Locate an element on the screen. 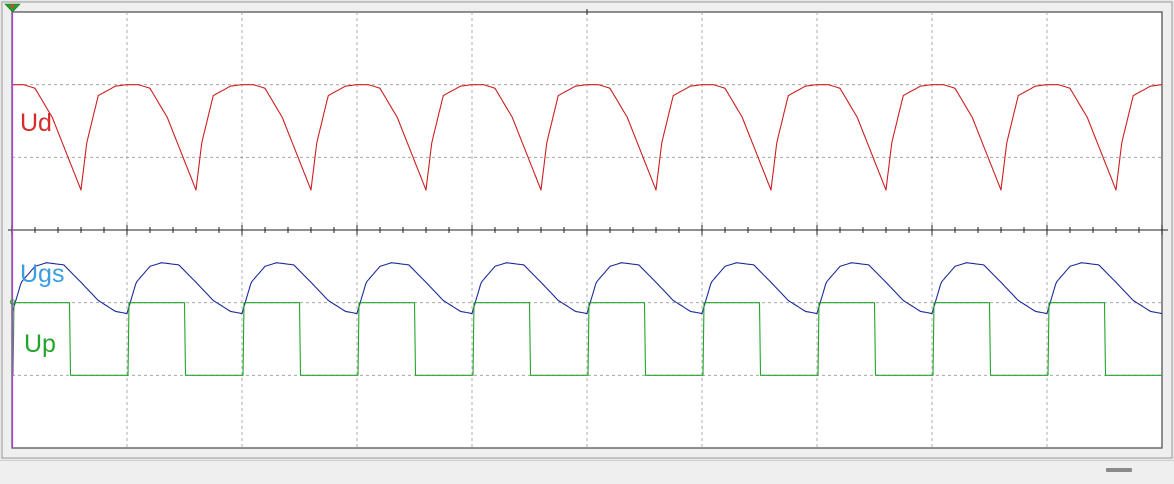  trigger-point-icon is located at coordinates (12, 6).